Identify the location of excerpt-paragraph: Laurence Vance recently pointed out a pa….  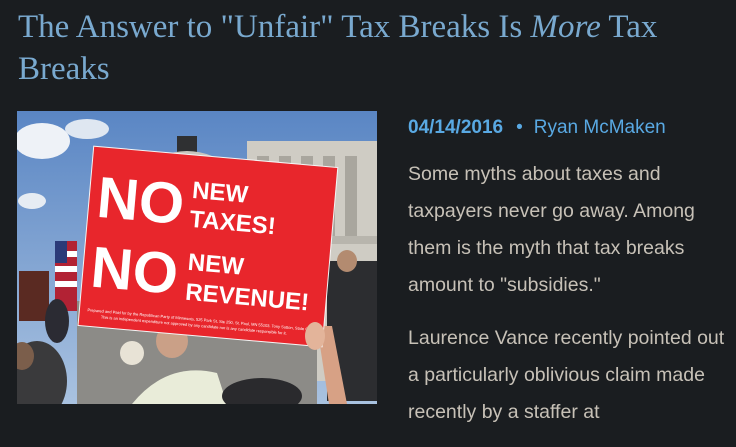
(566, 375).